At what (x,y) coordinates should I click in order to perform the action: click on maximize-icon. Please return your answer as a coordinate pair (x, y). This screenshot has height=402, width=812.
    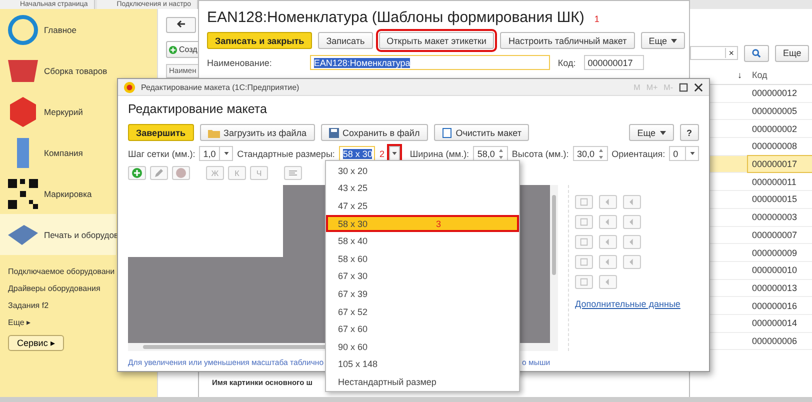
    Looking at the image, I should click on (683, 87).